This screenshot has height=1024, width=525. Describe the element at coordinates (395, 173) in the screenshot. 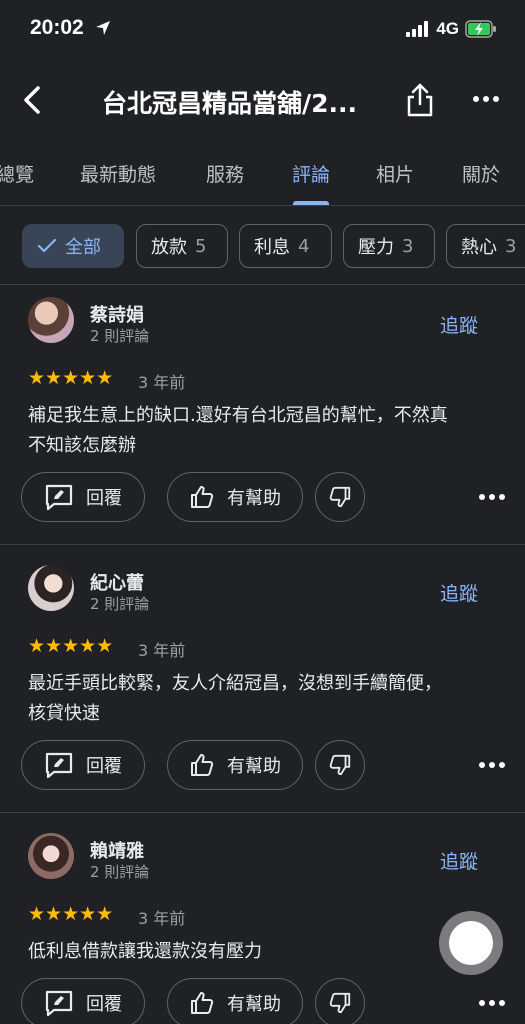

I see `tab-photos: 相片` at that location.